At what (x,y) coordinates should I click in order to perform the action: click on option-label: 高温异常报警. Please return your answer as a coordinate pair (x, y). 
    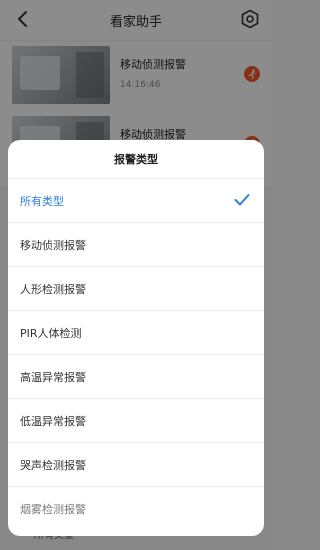
    Looking at the image, I should click on (53, 377).